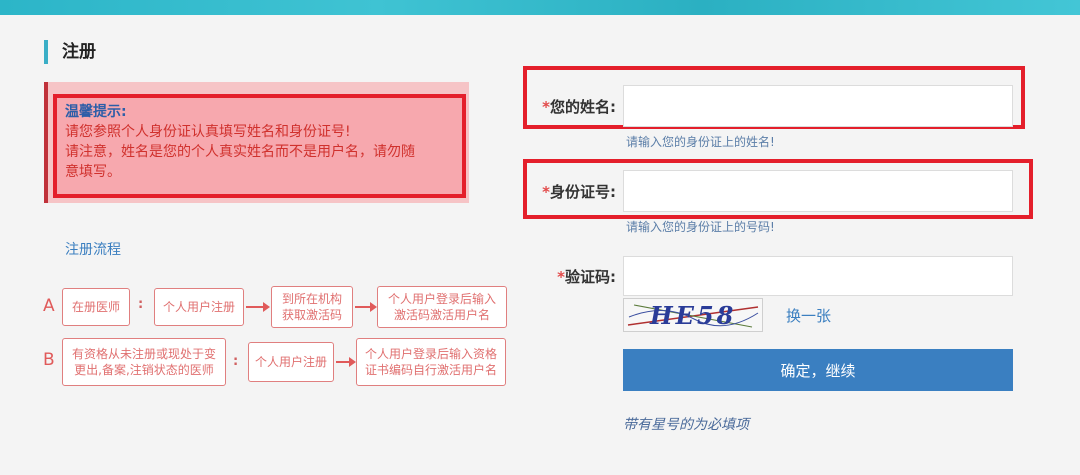 The width and height of the screenshot is (1080, 475). I want to click on id-label: *身份证号:, so click(573, 191).